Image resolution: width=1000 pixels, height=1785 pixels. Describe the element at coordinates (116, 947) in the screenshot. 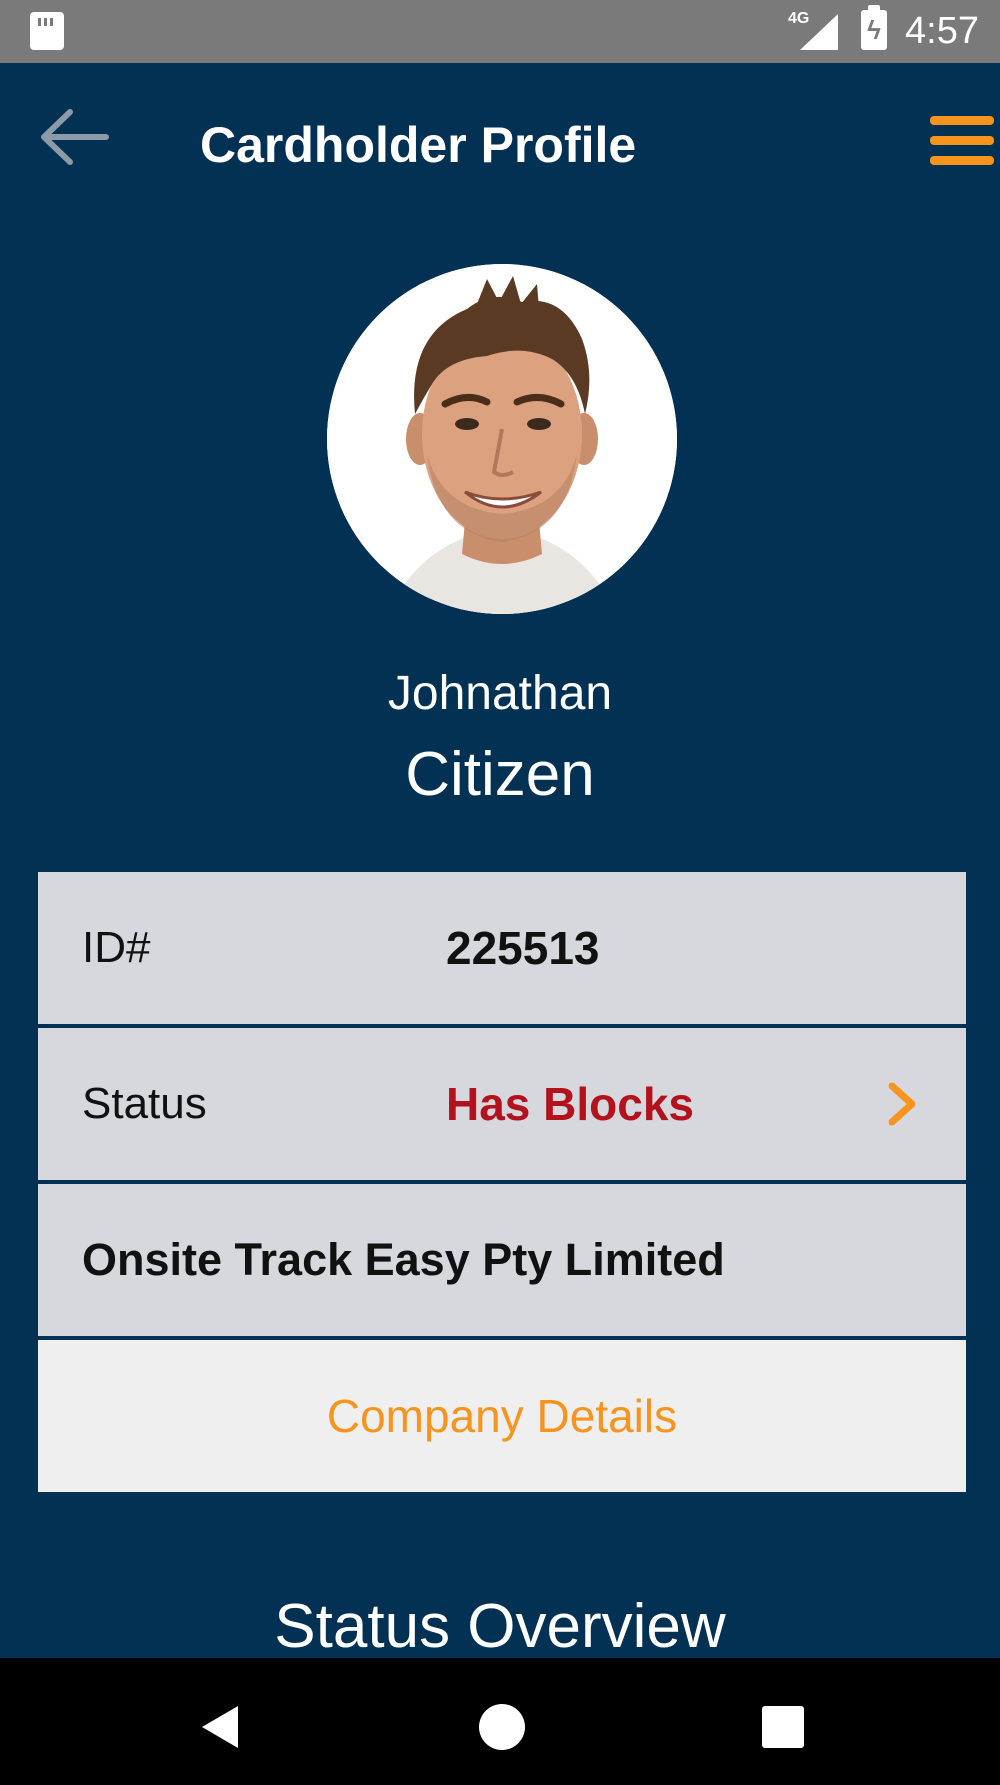

I see `id-label: ID#` at that location.